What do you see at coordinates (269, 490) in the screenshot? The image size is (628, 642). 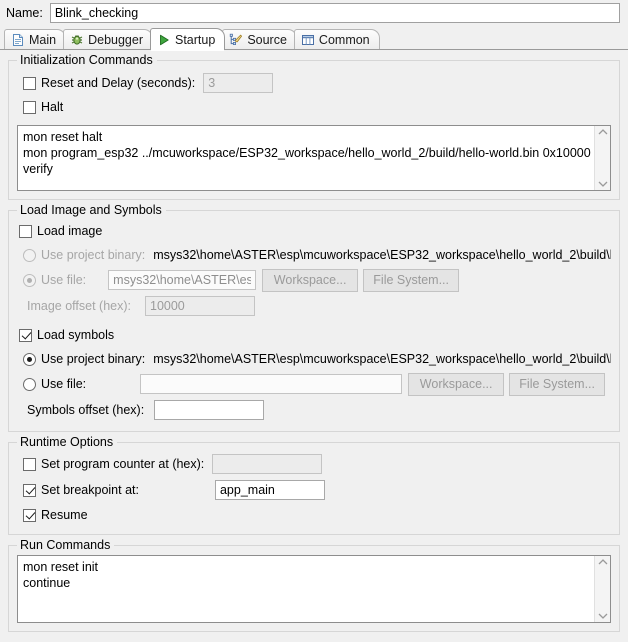 I see `set-breakpoint-input` at bounding box center [269, 490].